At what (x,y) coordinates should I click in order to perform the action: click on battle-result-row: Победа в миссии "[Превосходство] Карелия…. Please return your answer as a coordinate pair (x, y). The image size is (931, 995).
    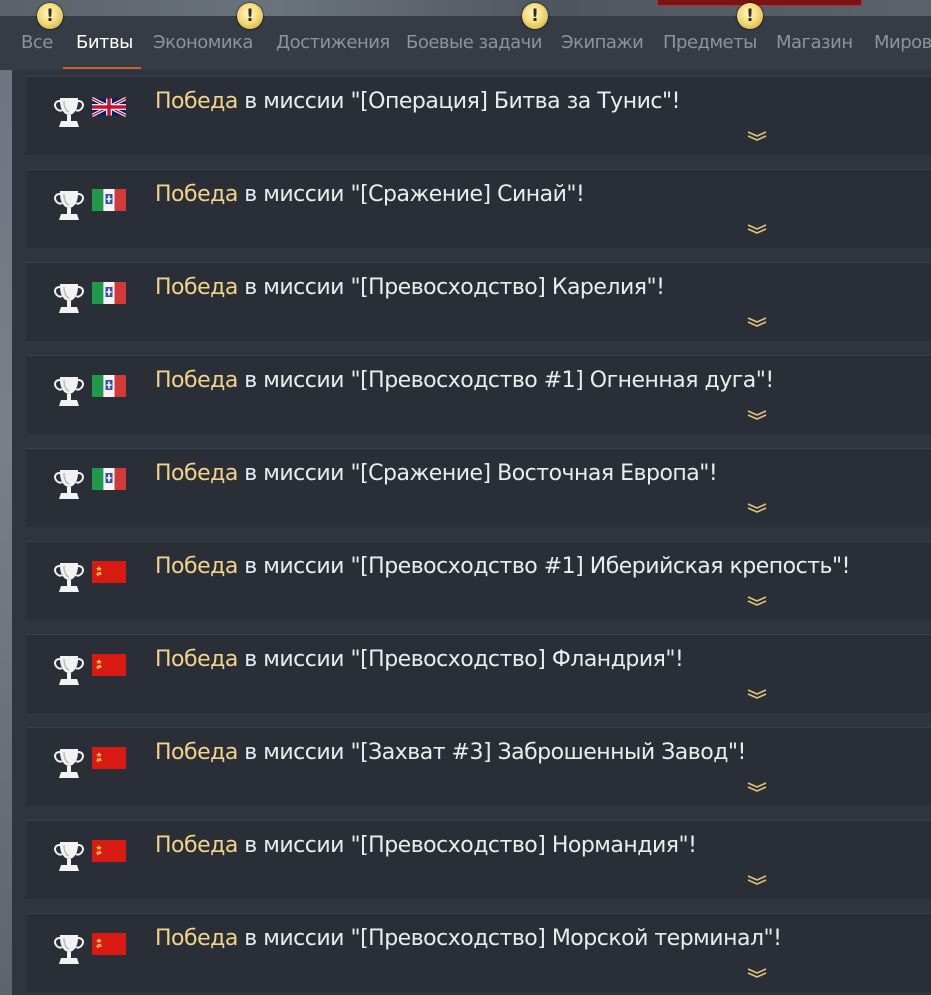
    Looking at the image, I should click on (478, 301).